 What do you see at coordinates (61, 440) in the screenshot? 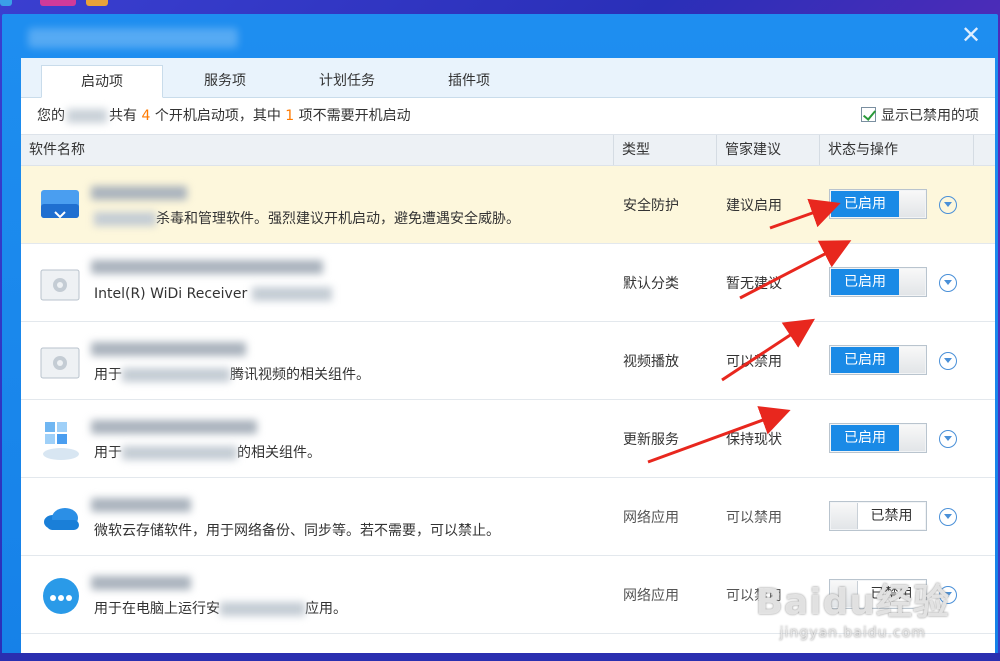
I see `cloud-app-icon` at bounding box center [61, 440].